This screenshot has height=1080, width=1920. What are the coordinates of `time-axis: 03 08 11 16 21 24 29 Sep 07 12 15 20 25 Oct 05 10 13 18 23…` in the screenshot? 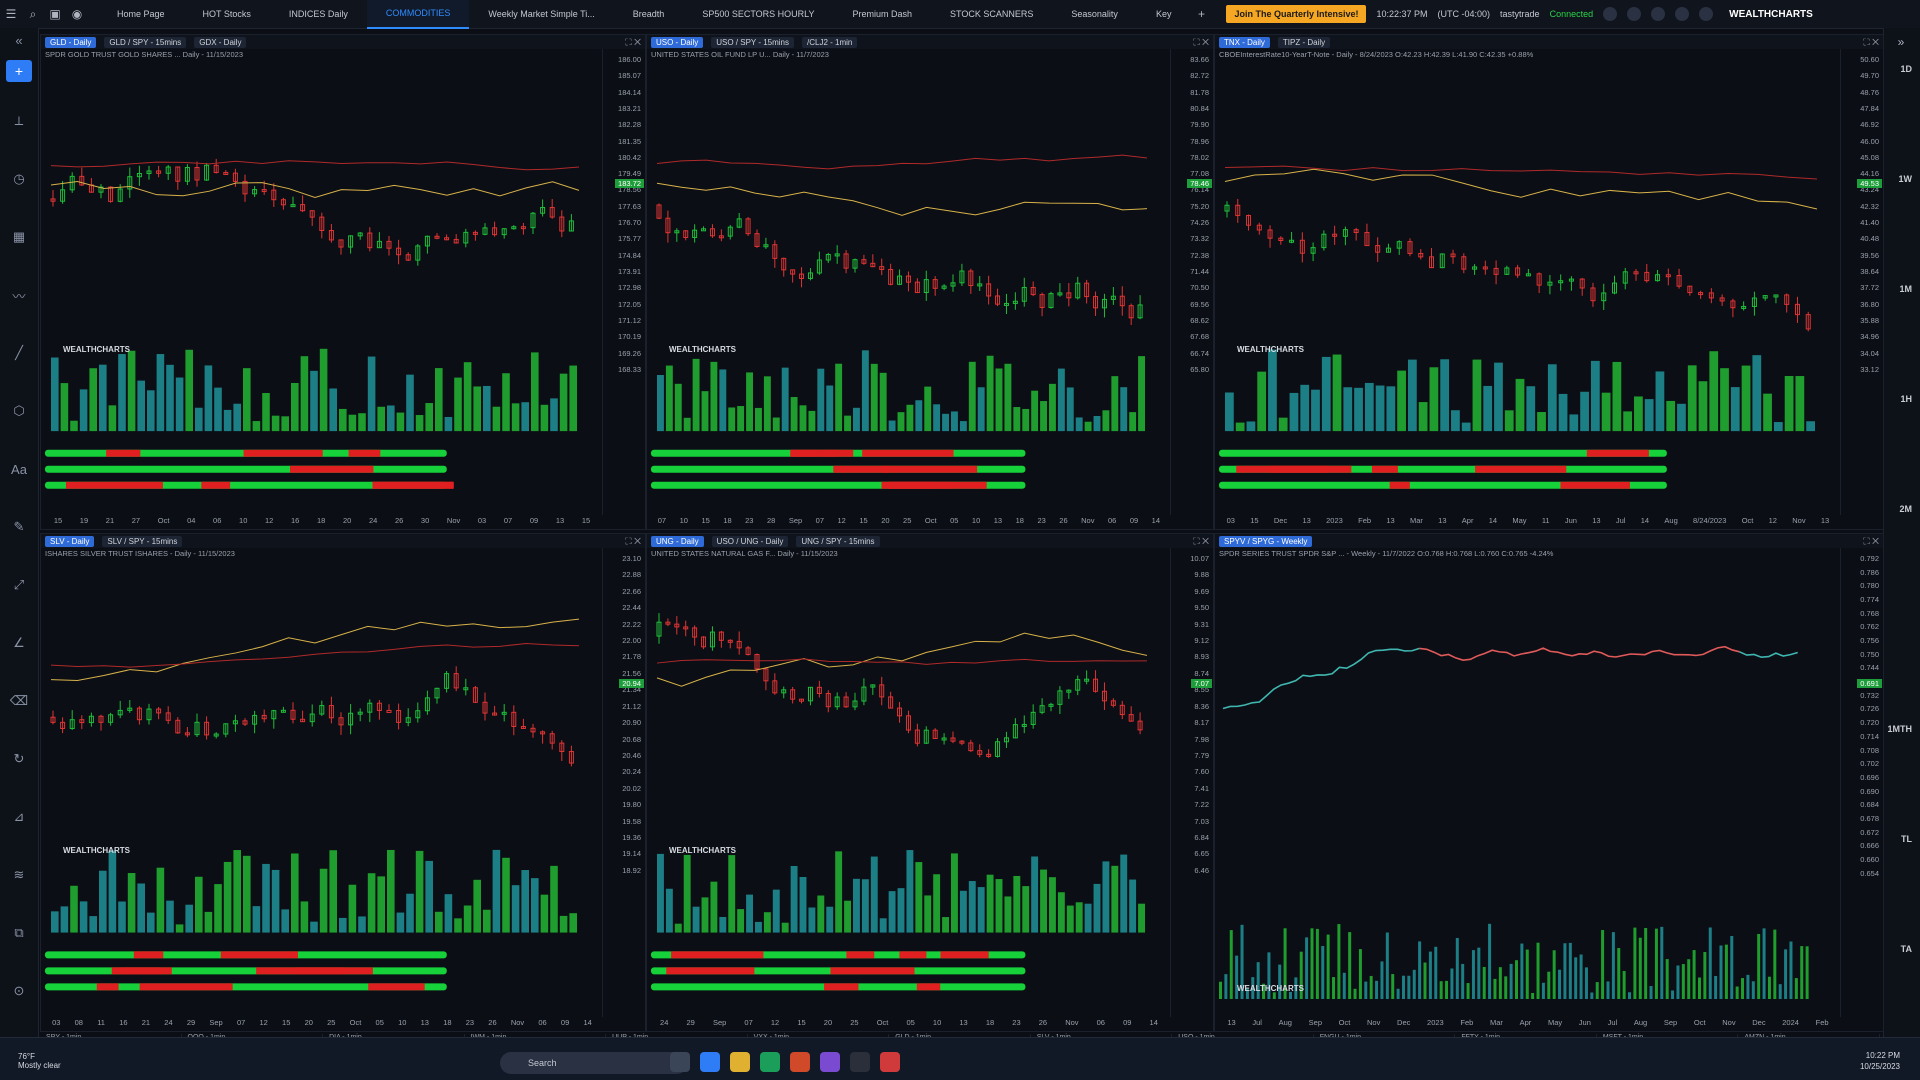 It's located at (322, 1024).